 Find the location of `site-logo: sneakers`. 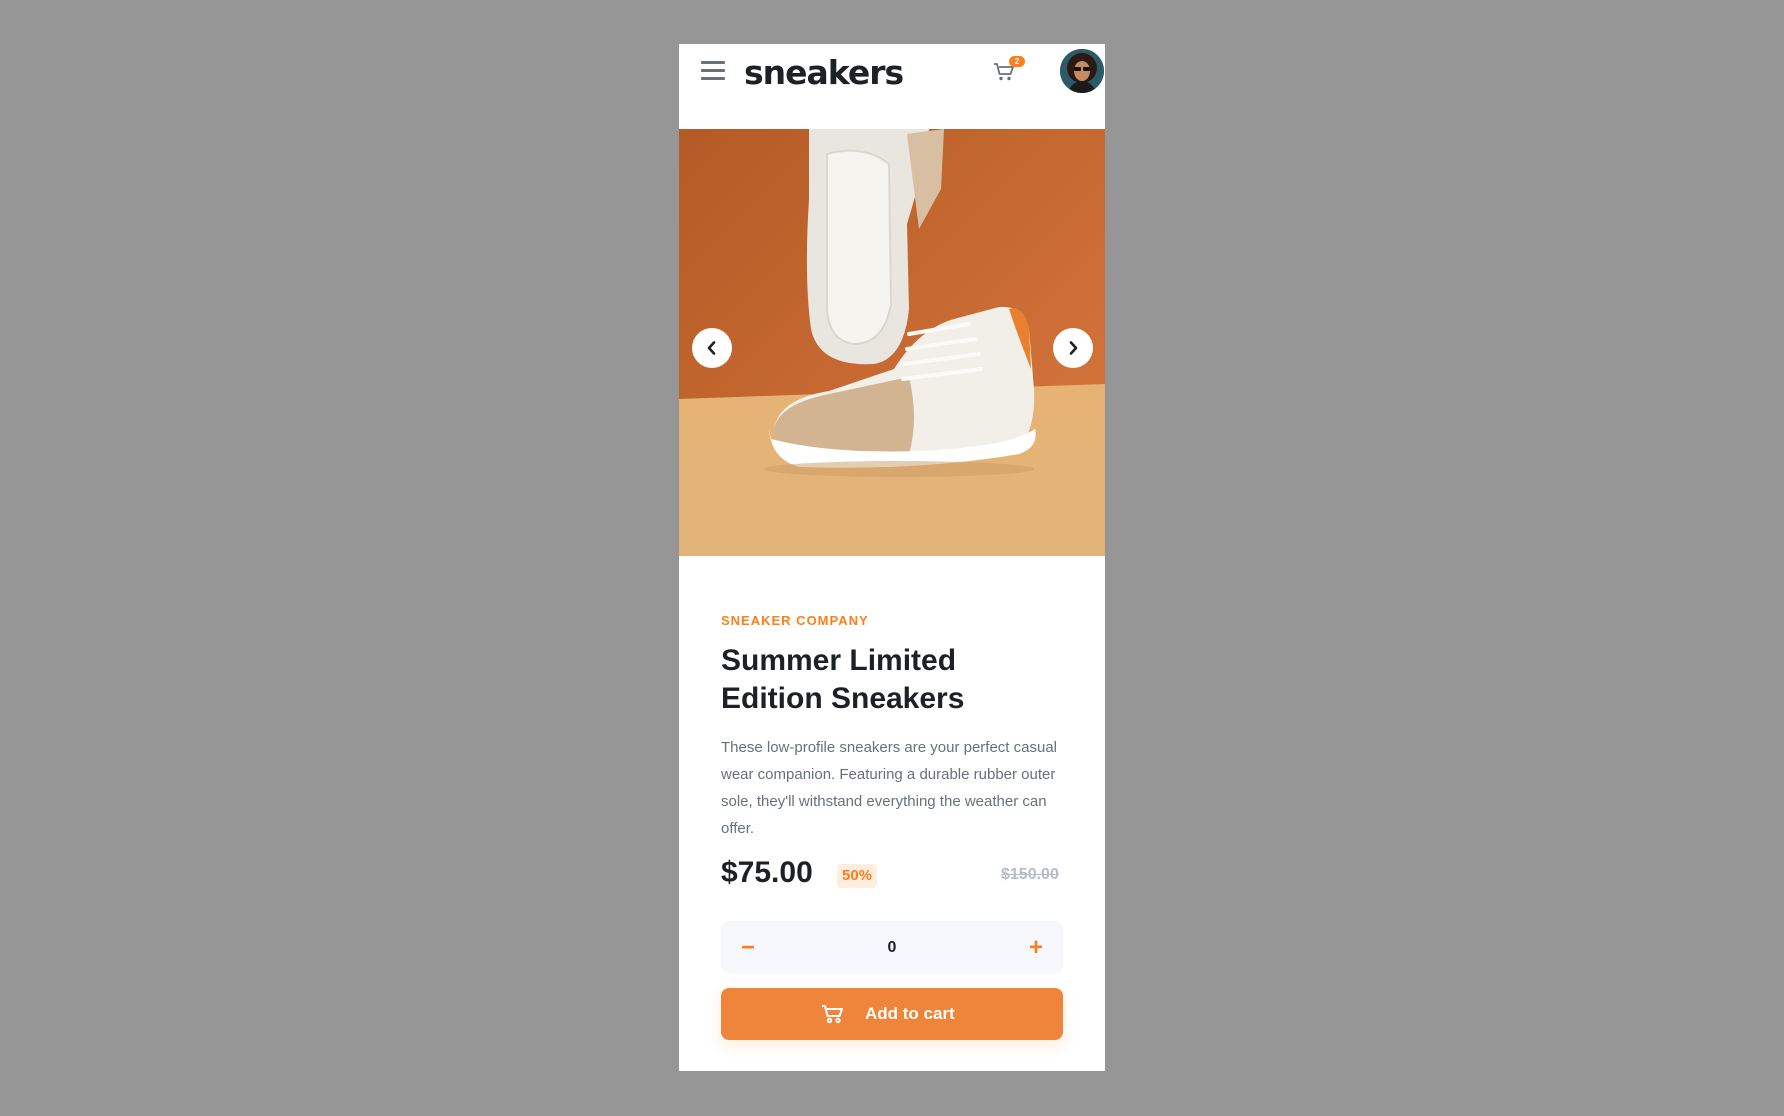

site-logo: sneakers is located at coordinates (824, 72).